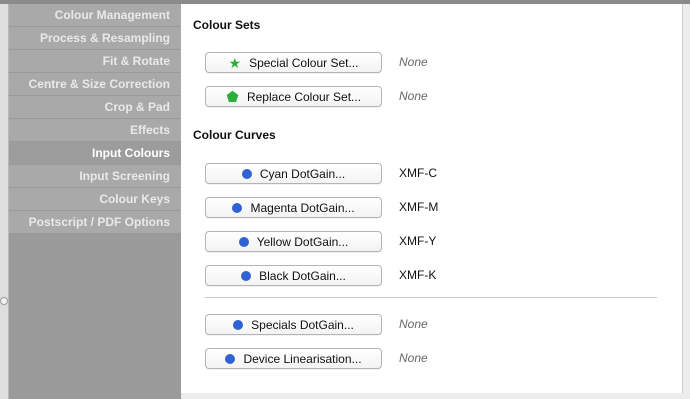  Describe the element at coordinates (95, 15) in the screenshot. I see `sidebar-item-colour-management: Colour Management` at that location.